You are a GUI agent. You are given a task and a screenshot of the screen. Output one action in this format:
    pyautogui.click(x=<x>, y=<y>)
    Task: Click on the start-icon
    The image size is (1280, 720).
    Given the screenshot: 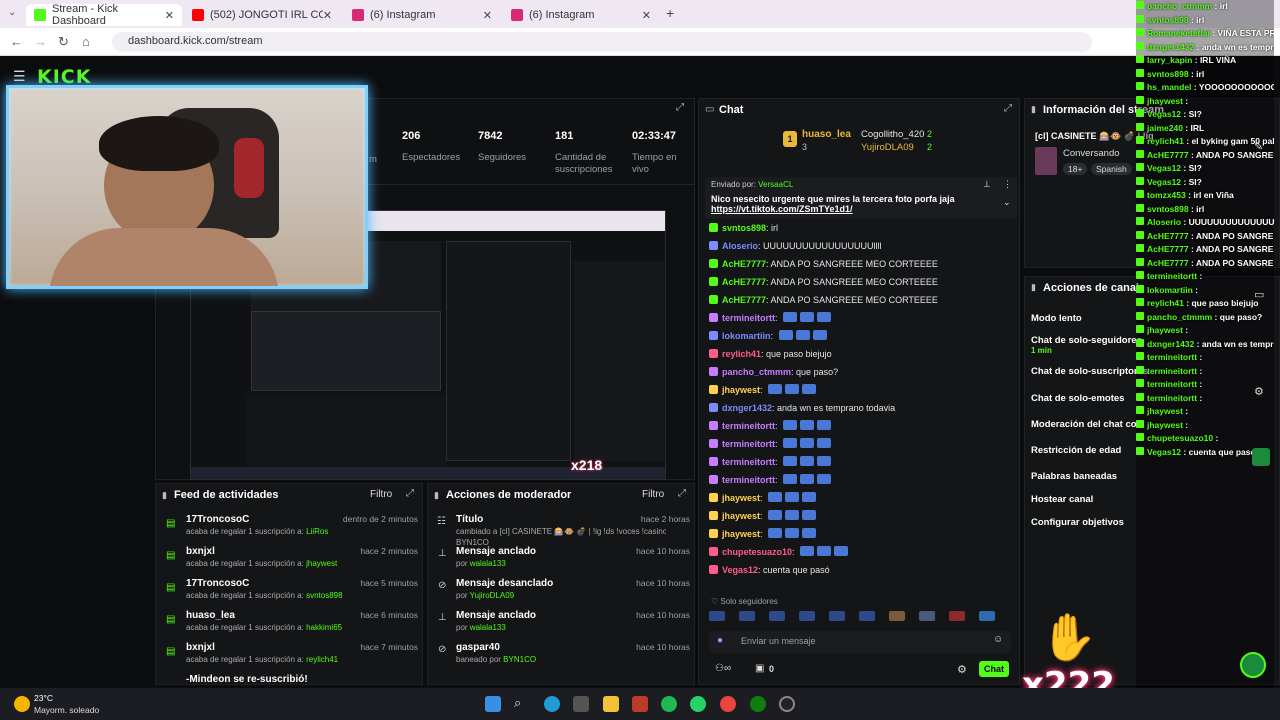 What is the action you would take?
    pyautogui.click(x=493, y=704)
    